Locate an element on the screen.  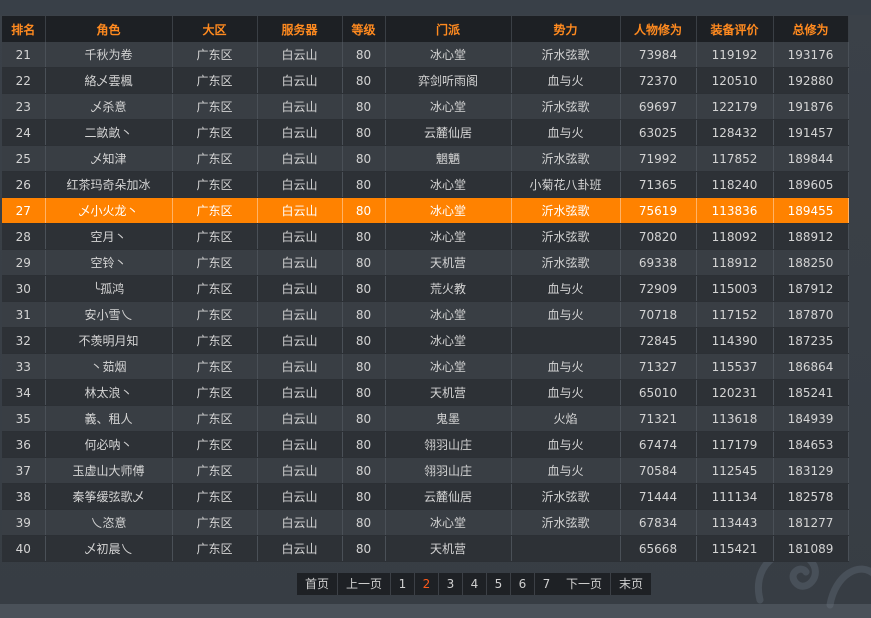
character-cultivation-cell: 75619 is located at coordinates (658, 210).